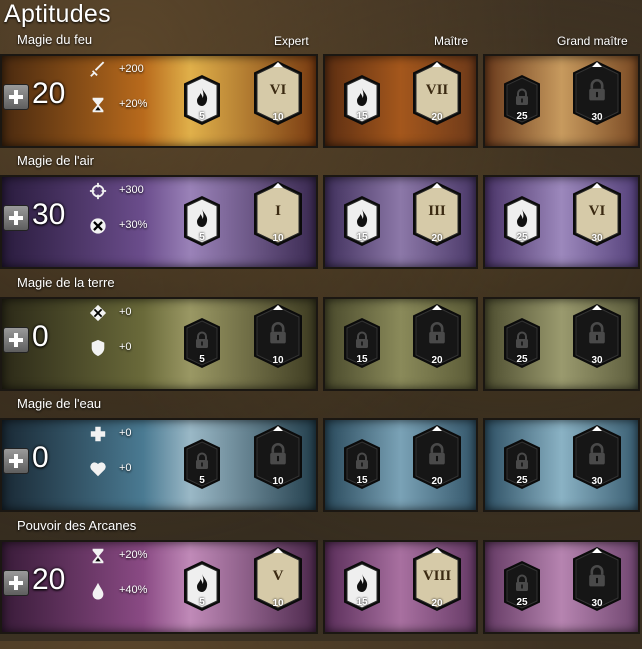 This screenshot has width=642, height=649. Describe the element at coordinates (131, 69) in the screenshot. I see `stat-value: +200` at that location.